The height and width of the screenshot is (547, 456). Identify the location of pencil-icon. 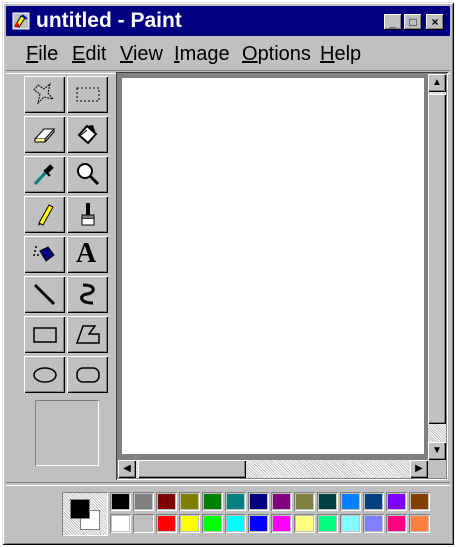
(46, 215).